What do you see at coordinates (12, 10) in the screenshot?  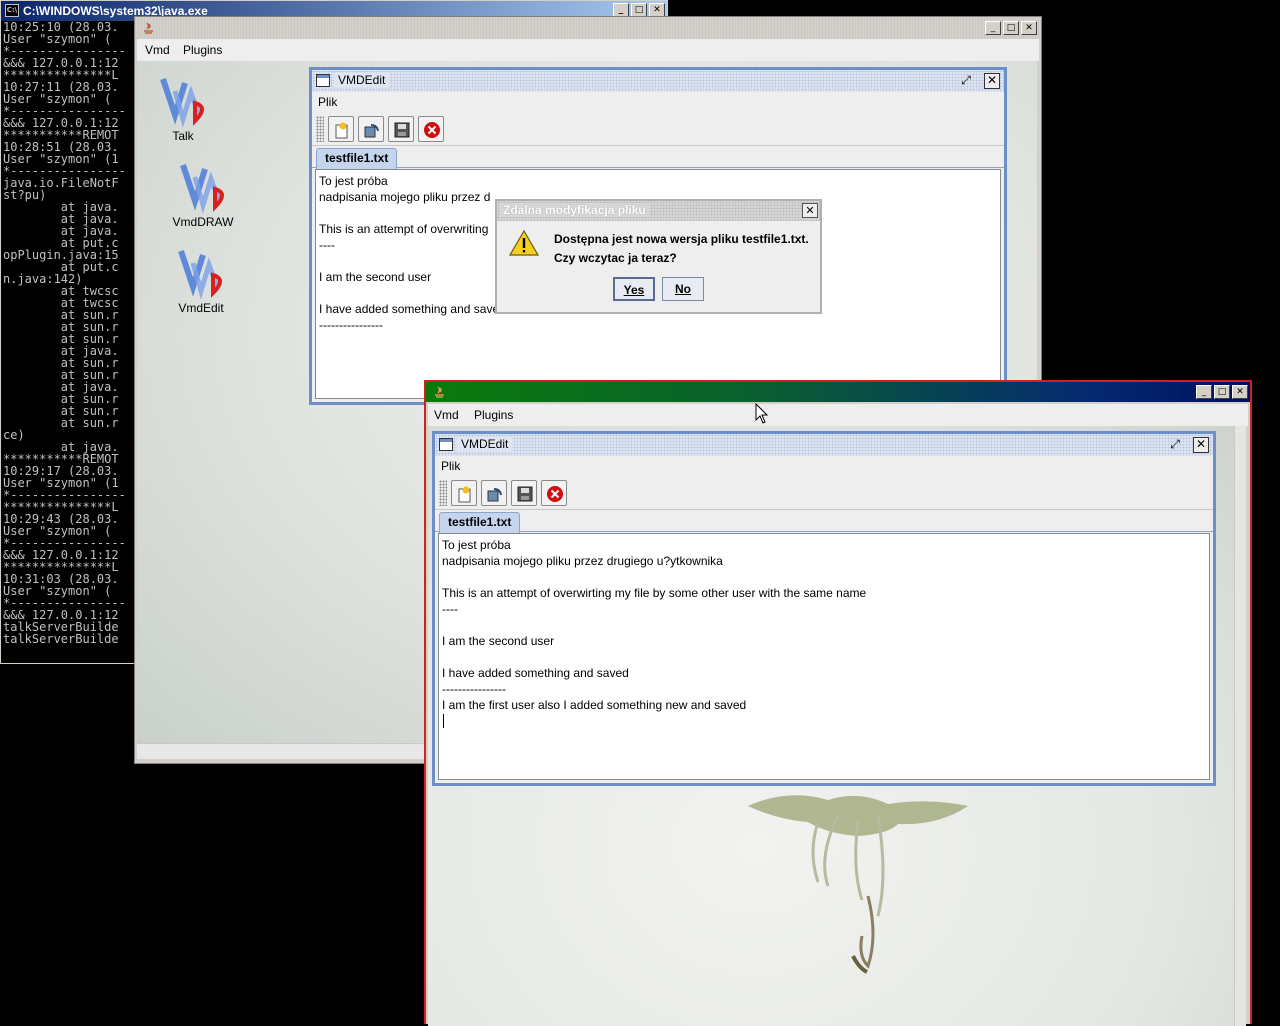 I see `console-icon: C:\` at bounding box center [12, 10].